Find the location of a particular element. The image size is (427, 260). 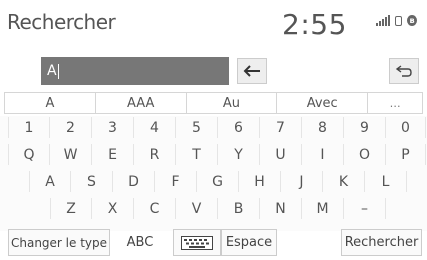

page-title: Rechercher is located at coordinates (61, 22).